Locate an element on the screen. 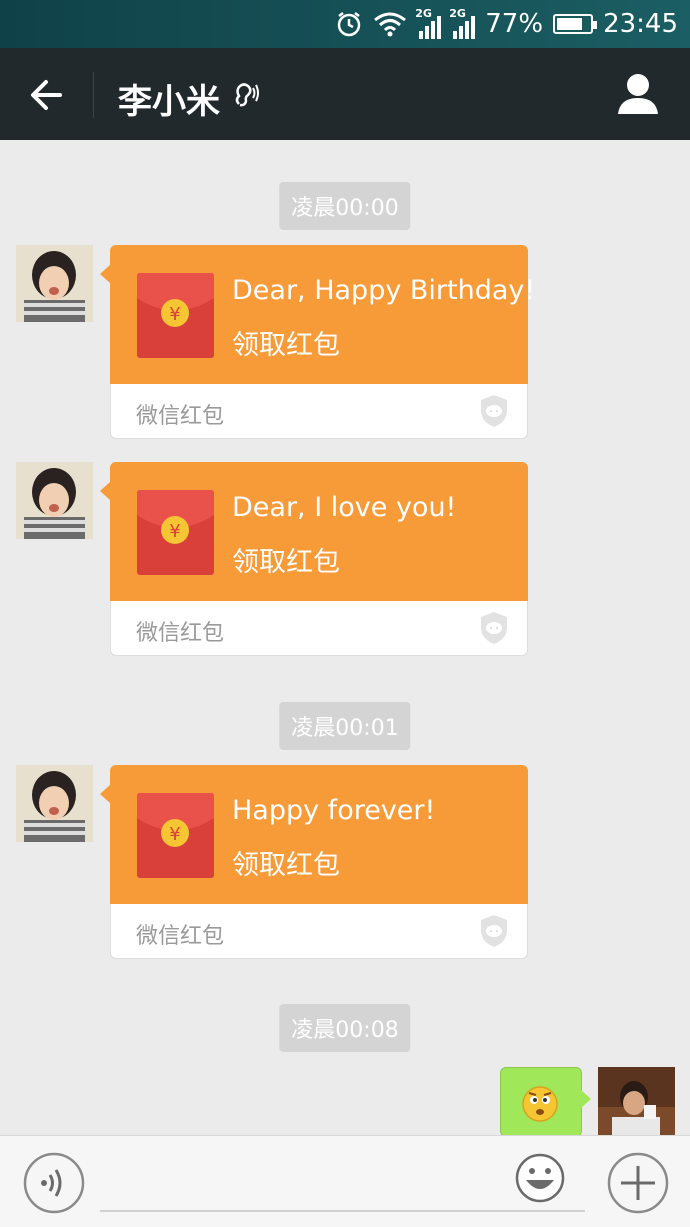  battery-fill is located at coordinates (570, 24).